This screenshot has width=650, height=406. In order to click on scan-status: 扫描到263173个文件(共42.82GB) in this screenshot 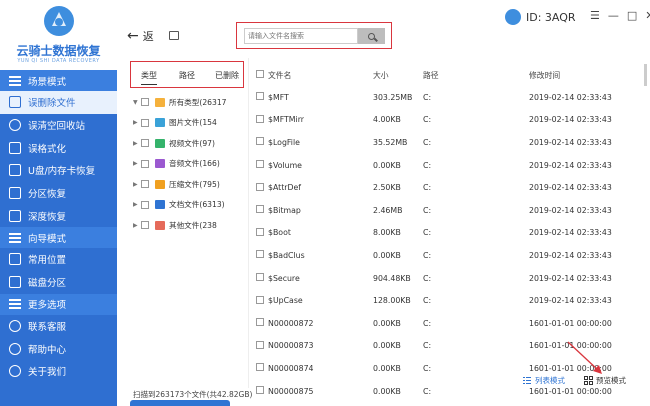, I will do `click(193, 394)`.